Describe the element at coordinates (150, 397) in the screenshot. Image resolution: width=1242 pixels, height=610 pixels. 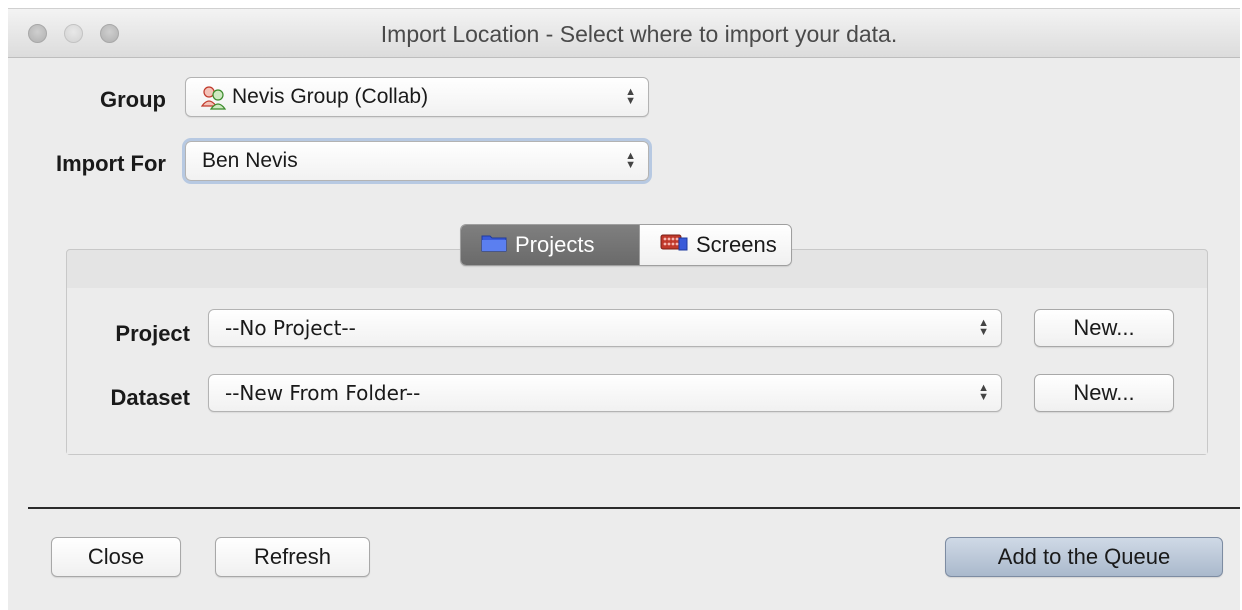
I see `dataset-label: Dataset` at that location.